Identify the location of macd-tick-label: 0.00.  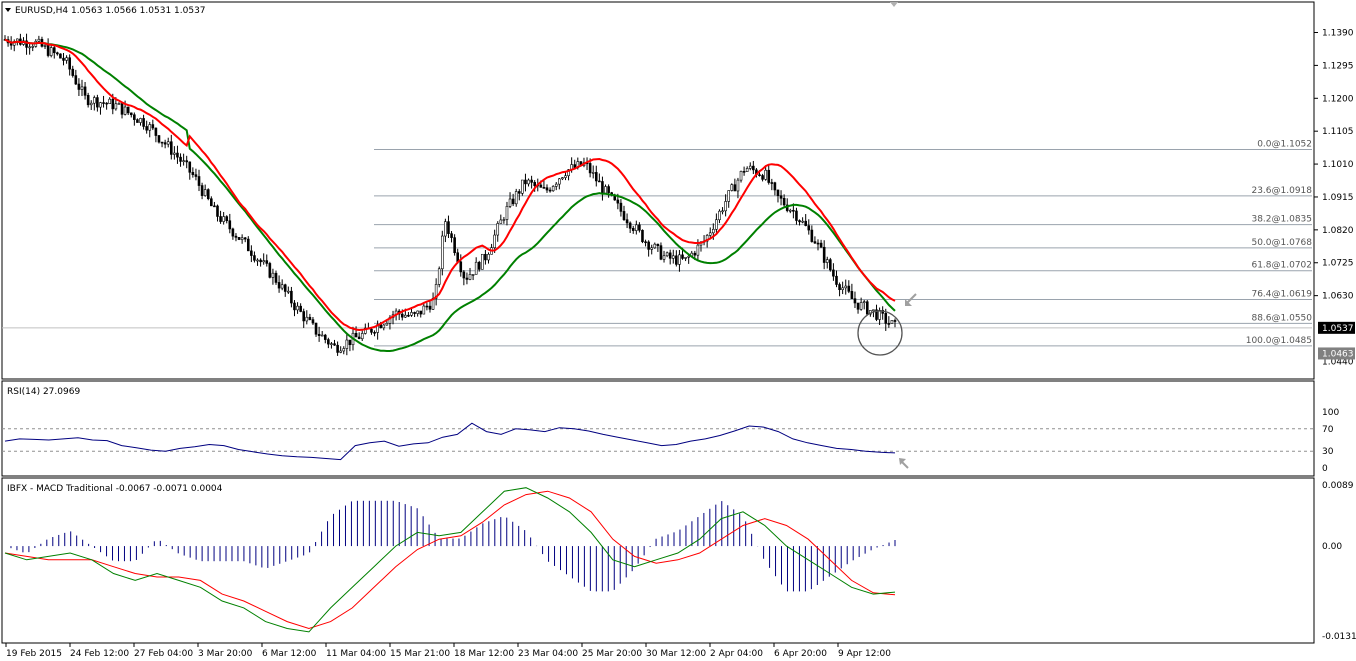
(1332, 547).